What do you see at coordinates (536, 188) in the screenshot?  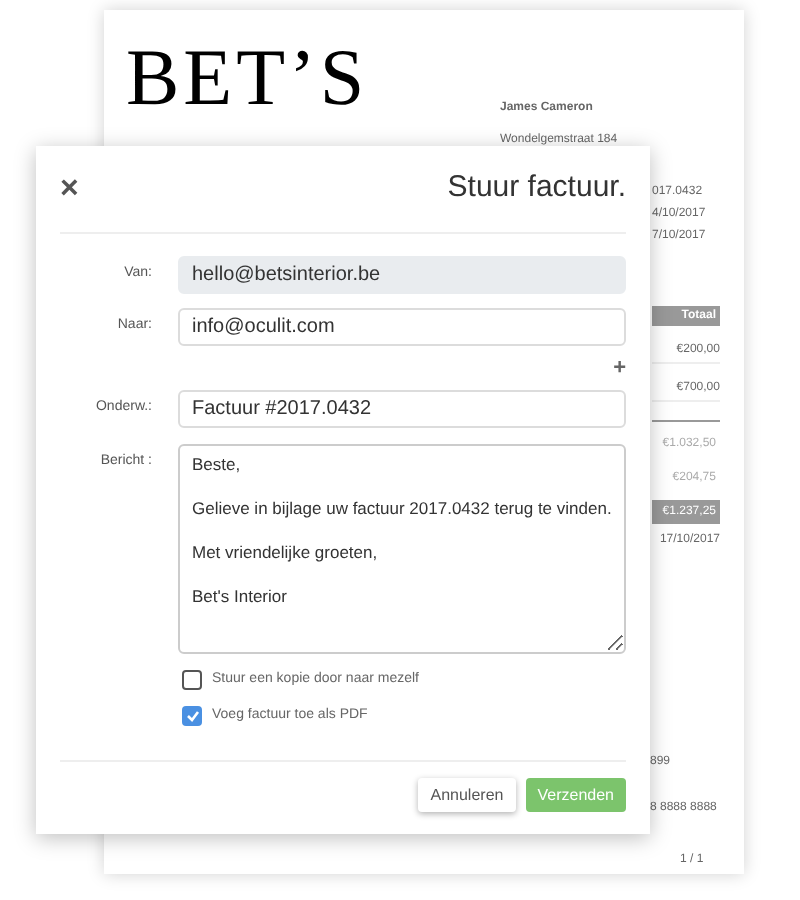 I see `dialog-title: Stuur factuur.` at bounding box center [536, 188].